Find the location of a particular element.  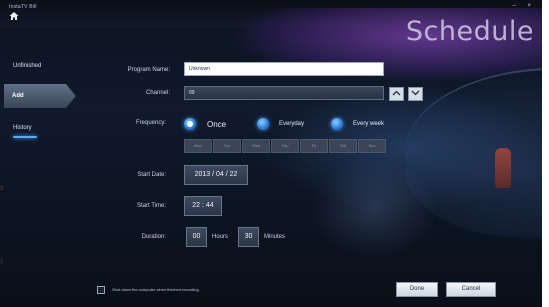

day-sat: Sat is located at coordinates (343, 146).